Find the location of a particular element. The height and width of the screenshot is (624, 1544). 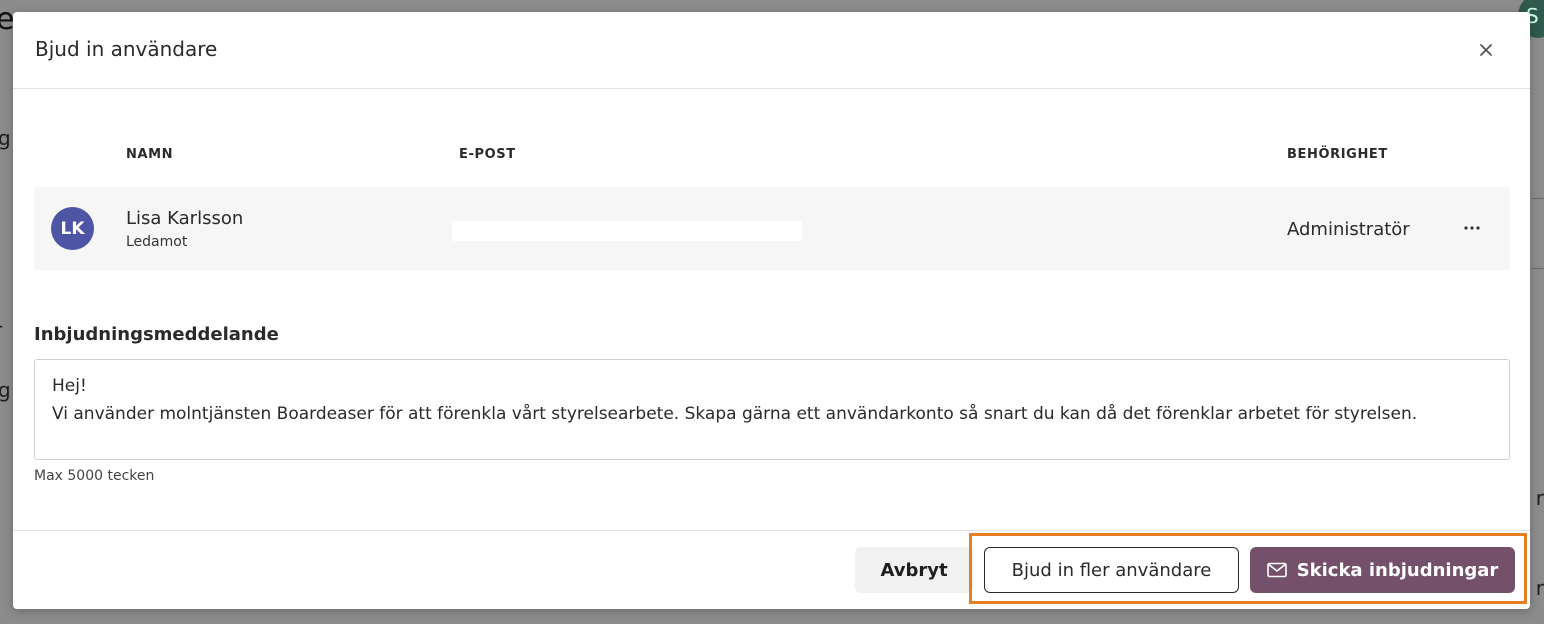

send-invitations-label: Skicka inbjudningar is located at coordinates (1397, 570).